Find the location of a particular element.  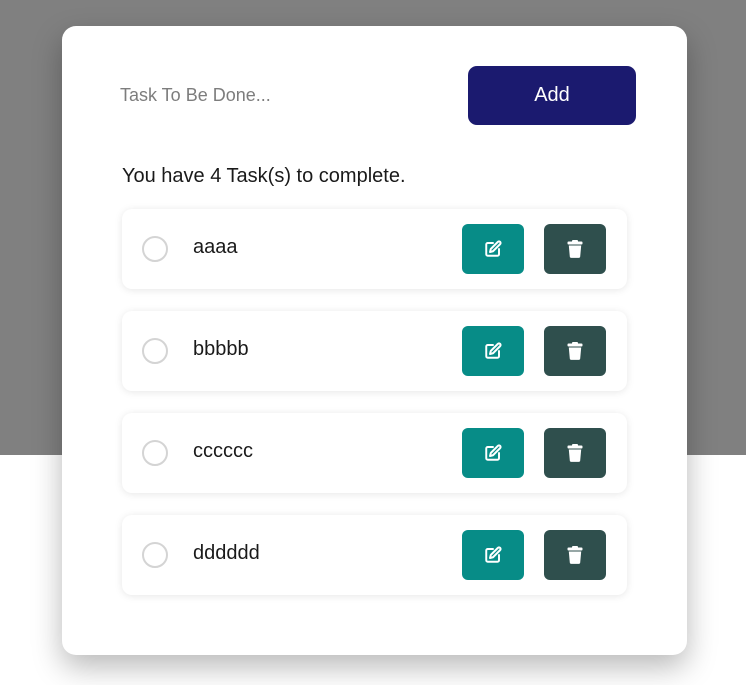

summary-prefix: You have is located at coordinates (166, 176).